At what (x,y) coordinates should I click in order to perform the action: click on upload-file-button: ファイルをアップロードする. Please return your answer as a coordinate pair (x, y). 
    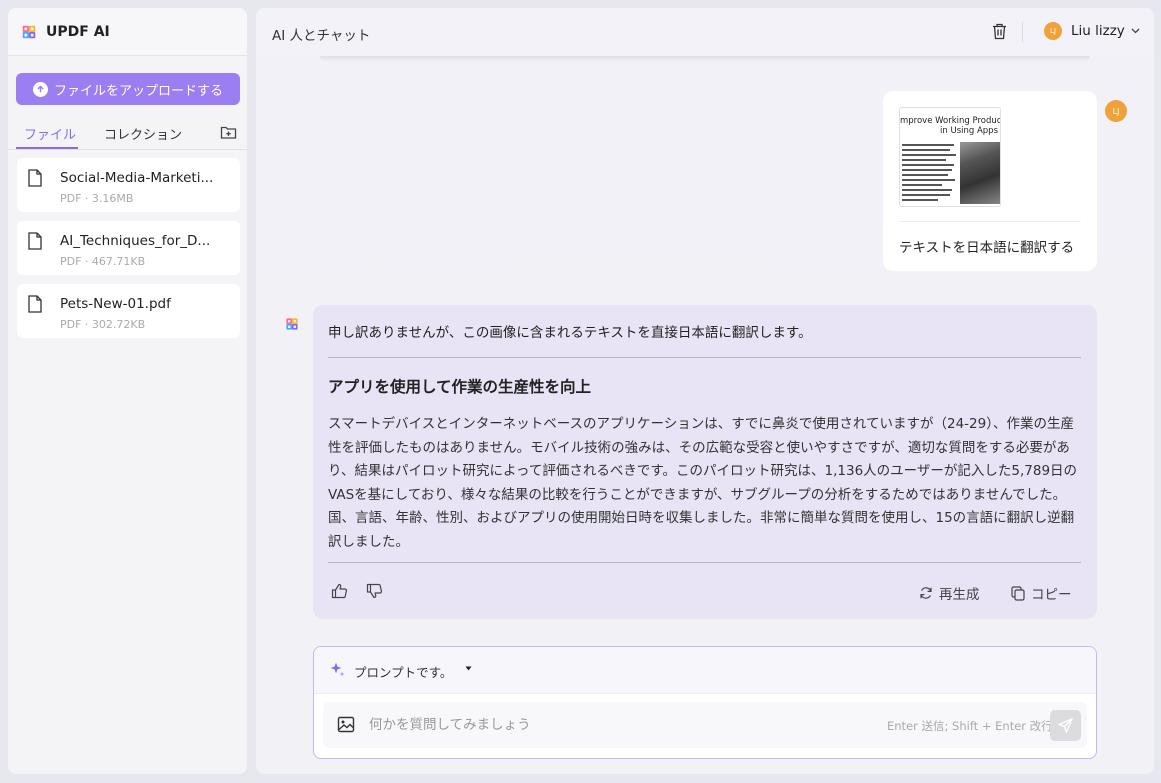
    Looking at the image, I should click on (128, 89).